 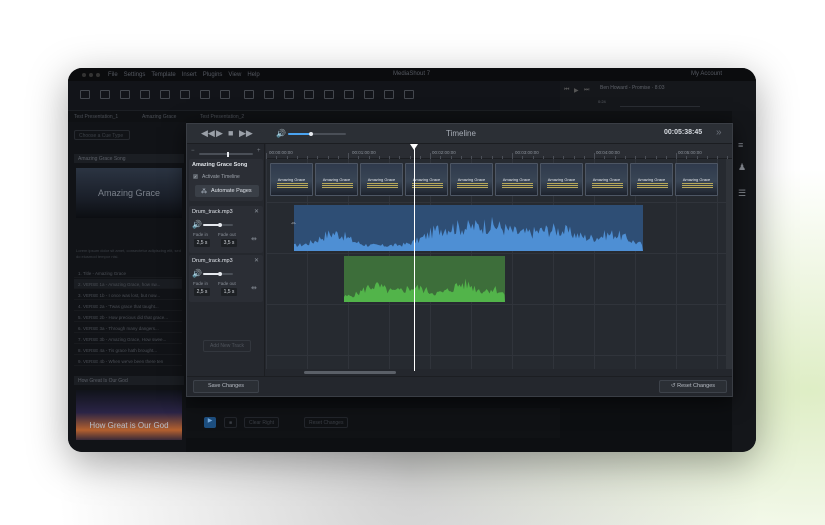 What do you see at coordinates (129, 158) in the screenshot?
I see `song-header: Amazing Grace Song` at bounding box center [129, 158].